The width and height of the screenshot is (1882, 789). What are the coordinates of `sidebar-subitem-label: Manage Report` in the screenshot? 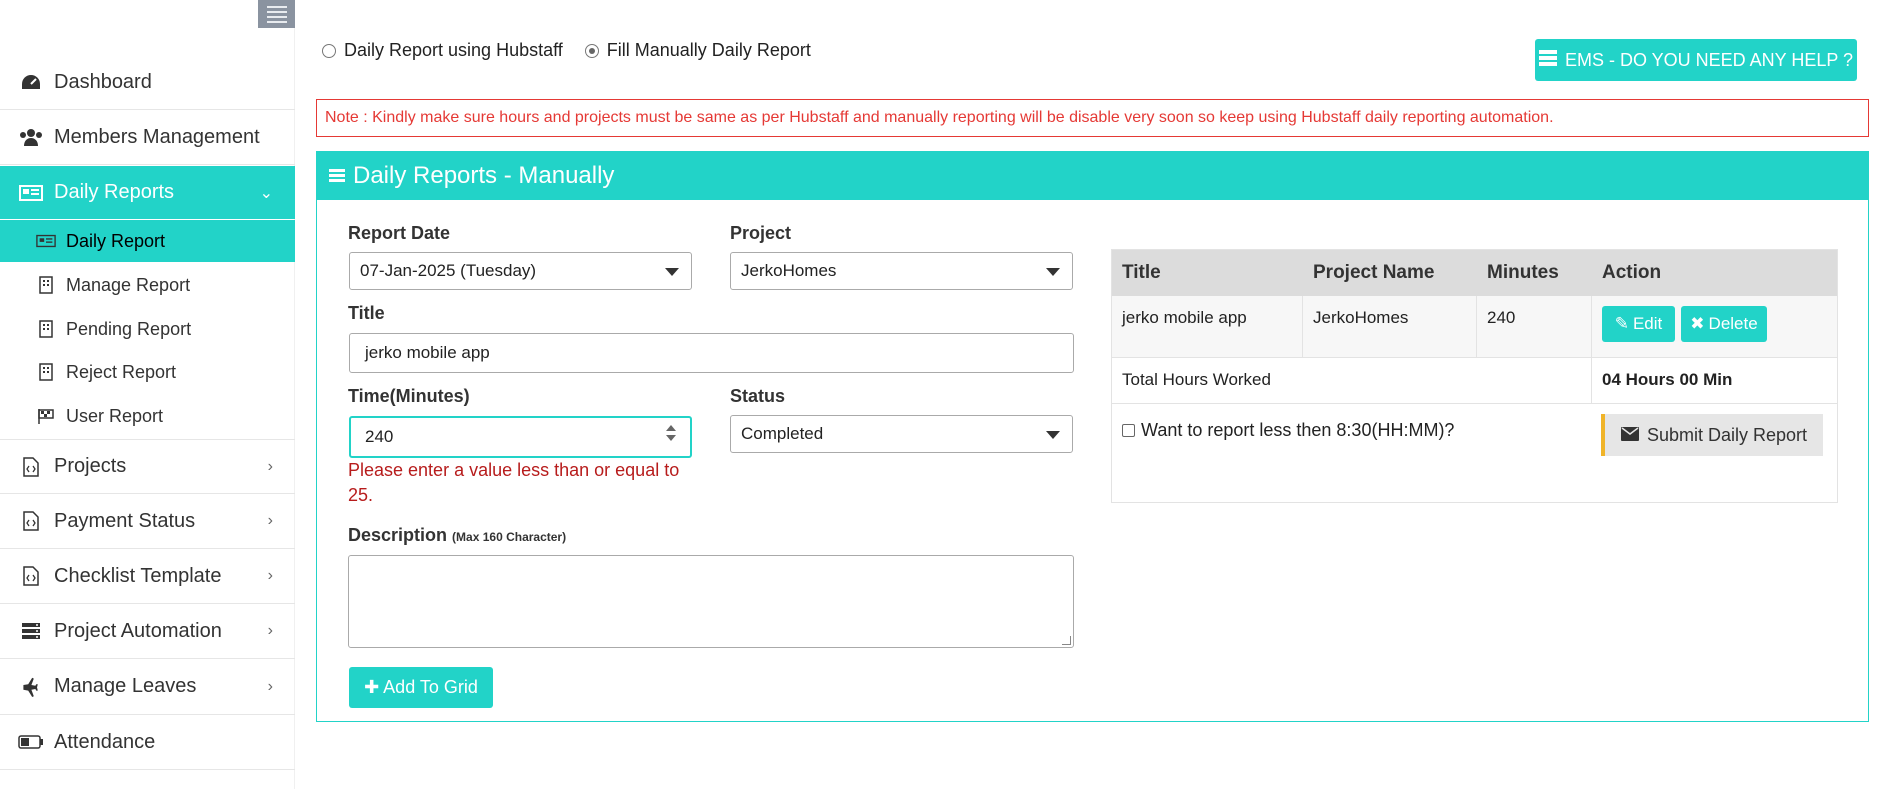 It's located at (128, 284).